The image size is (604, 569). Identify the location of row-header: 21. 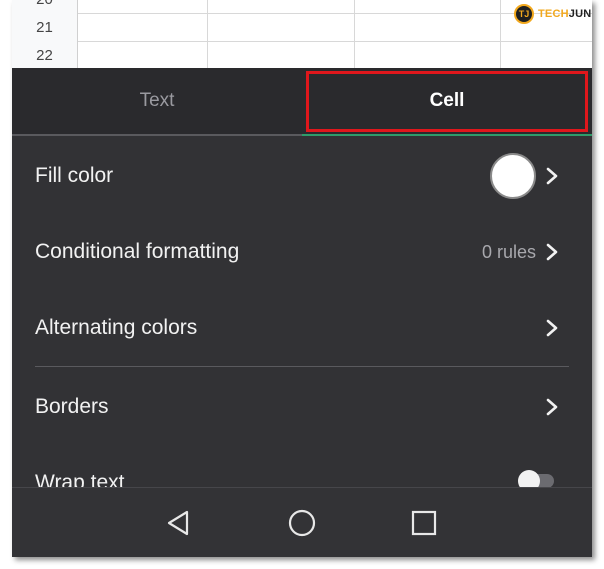
(45, 28).